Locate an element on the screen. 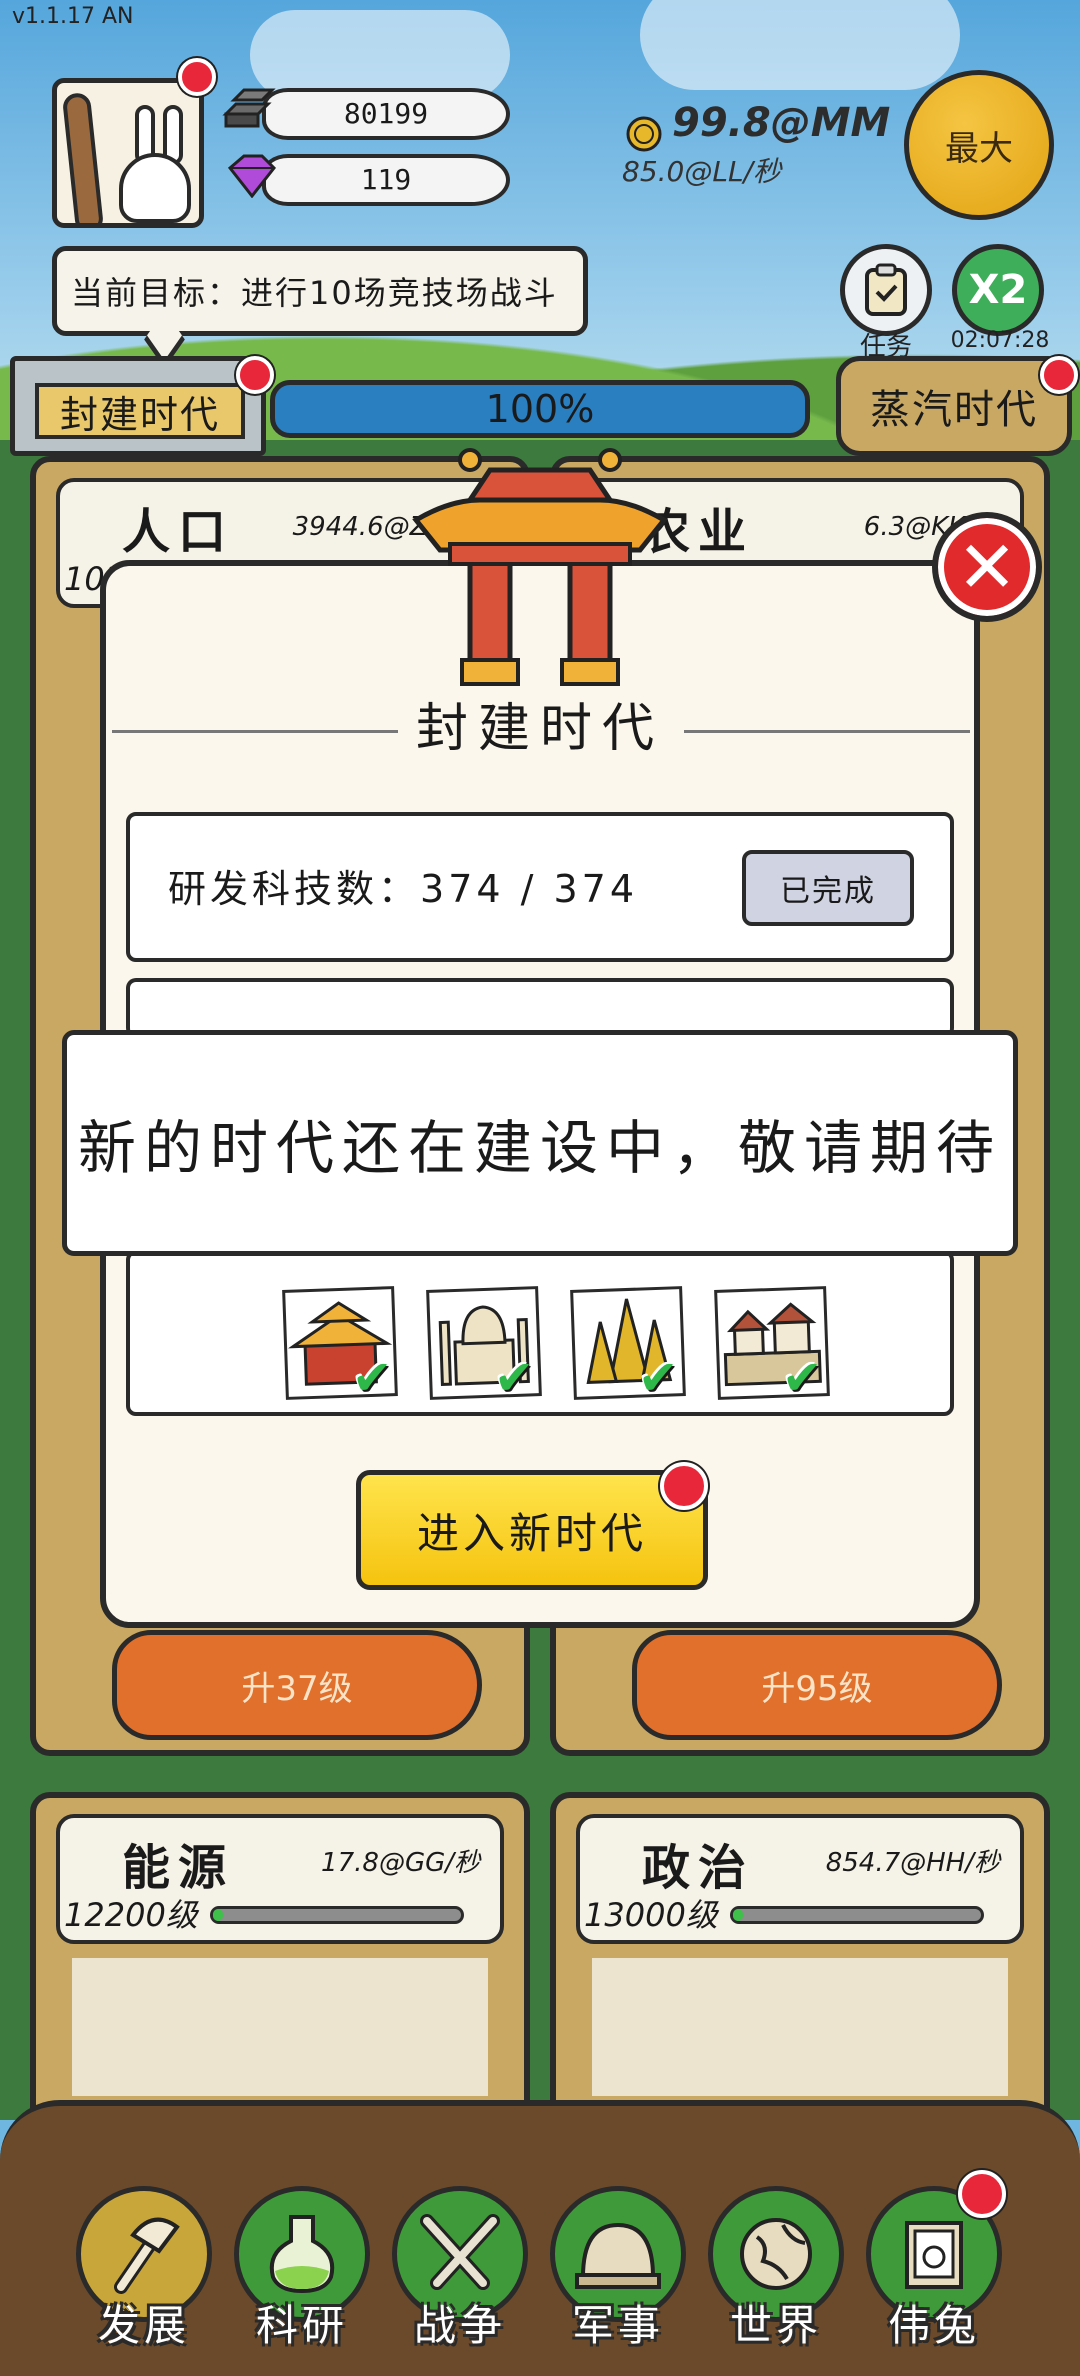 The height and width of the screenshot is (2376, 1080). player-avatar is located at coordinates (128, 153).